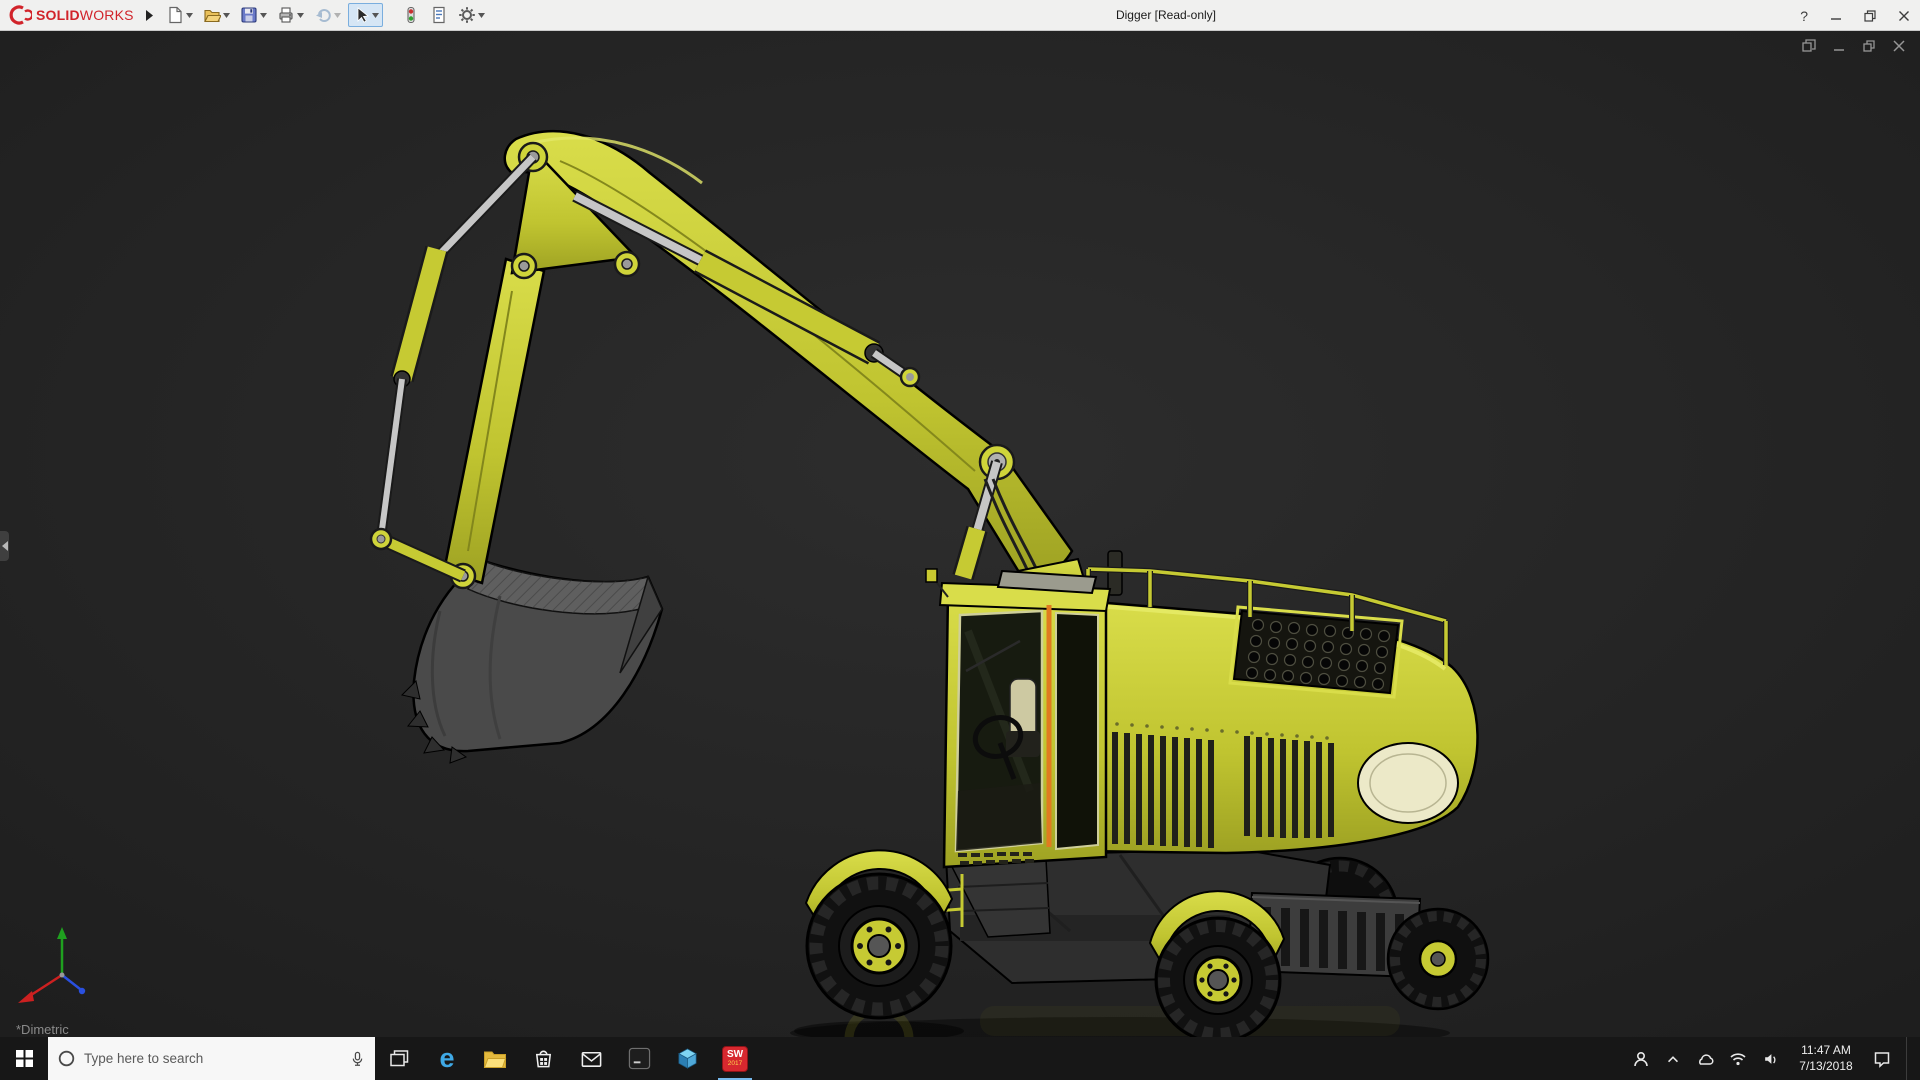 The width and height of the screenshot is (1920, 1080). What do you see at coordinates (212, 16) in the screenshot?
I see `open-folder-icon` at bounding box center [212, 16].